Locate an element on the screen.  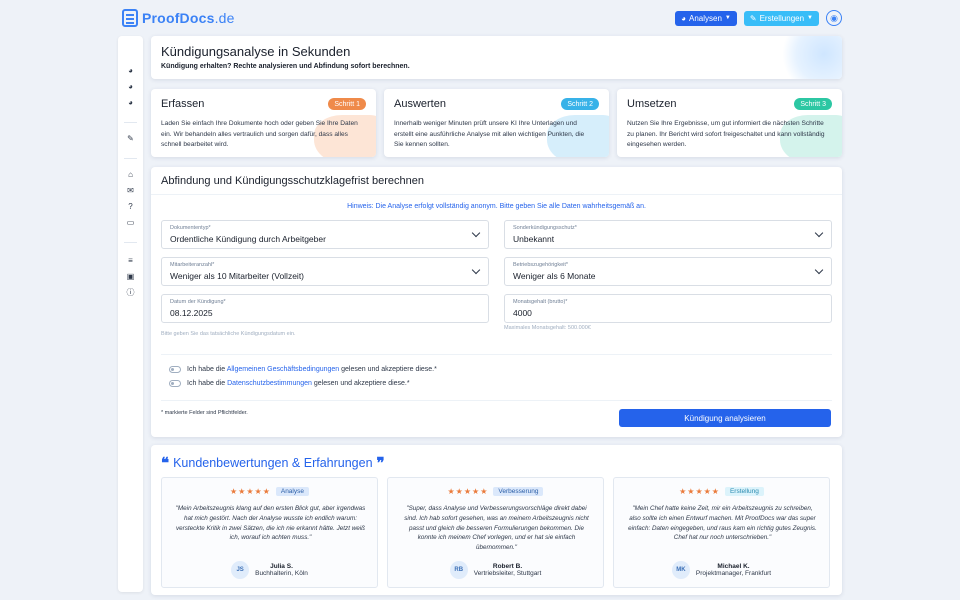
id-card-icon: ▭ is located at coordinates (130, 222).